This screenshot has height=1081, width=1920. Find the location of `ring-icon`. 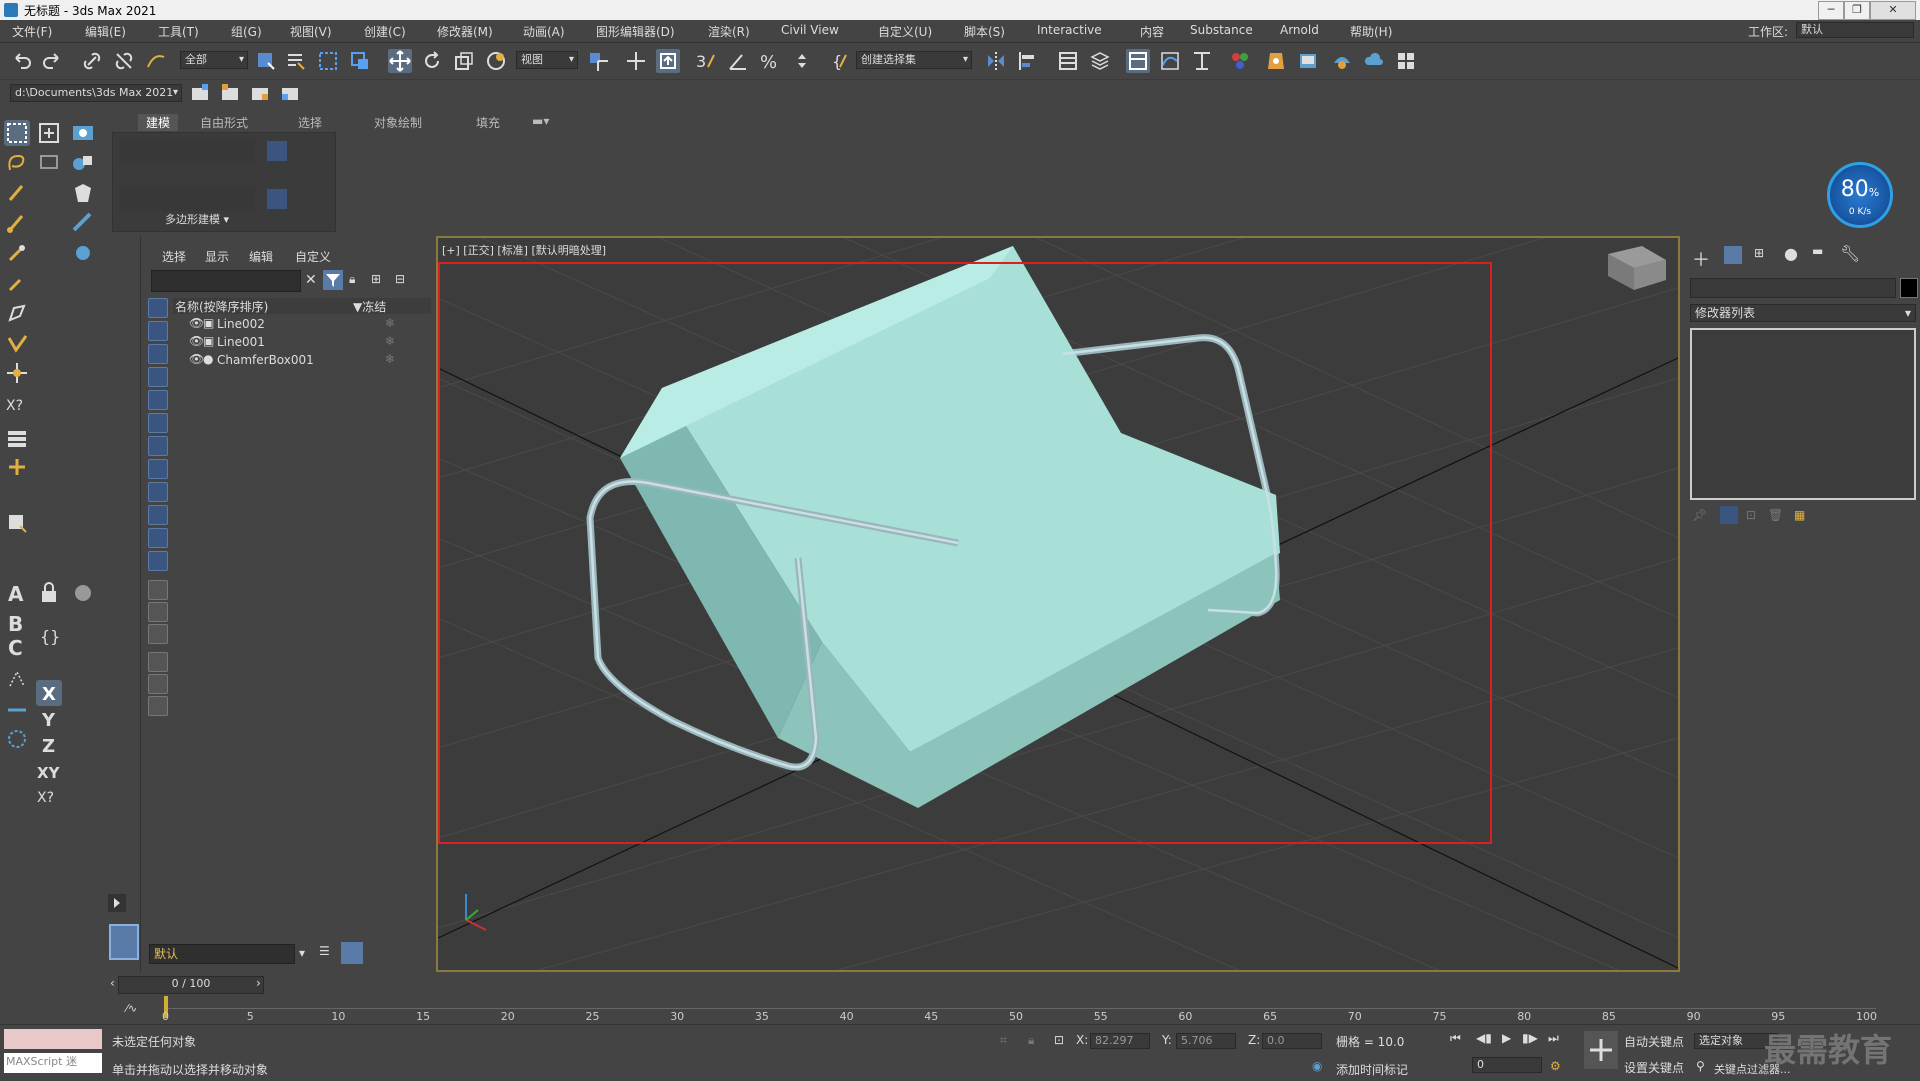

ring-icon is located at coordinates (17, 739).